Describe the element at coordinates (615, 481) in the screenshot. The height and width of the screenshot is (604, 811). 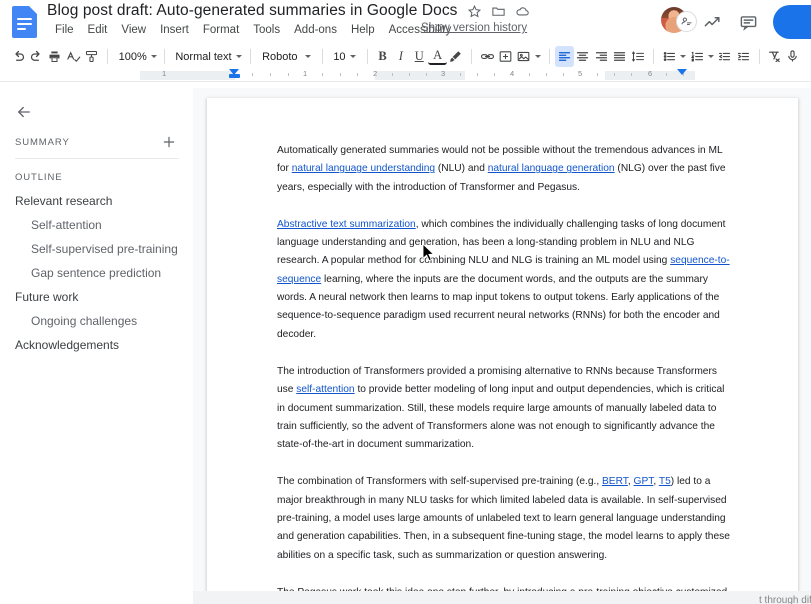
I see `document-link: BERT` at that location.